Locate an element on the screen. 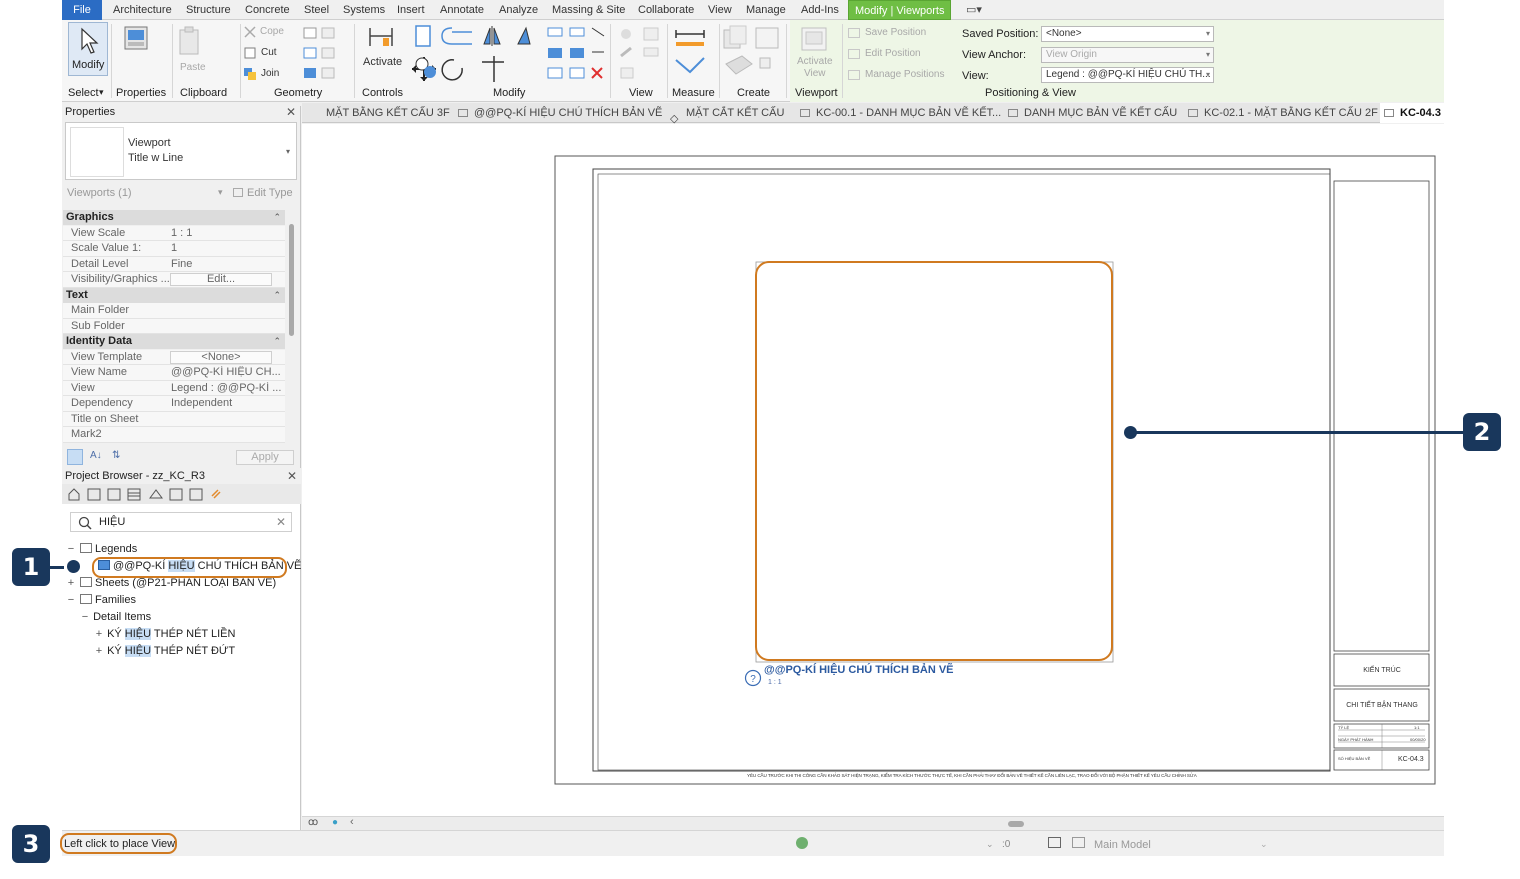 This screenshot has height=879, width=1520. save-position-button: Save Position is located at coordinates (895, 32).